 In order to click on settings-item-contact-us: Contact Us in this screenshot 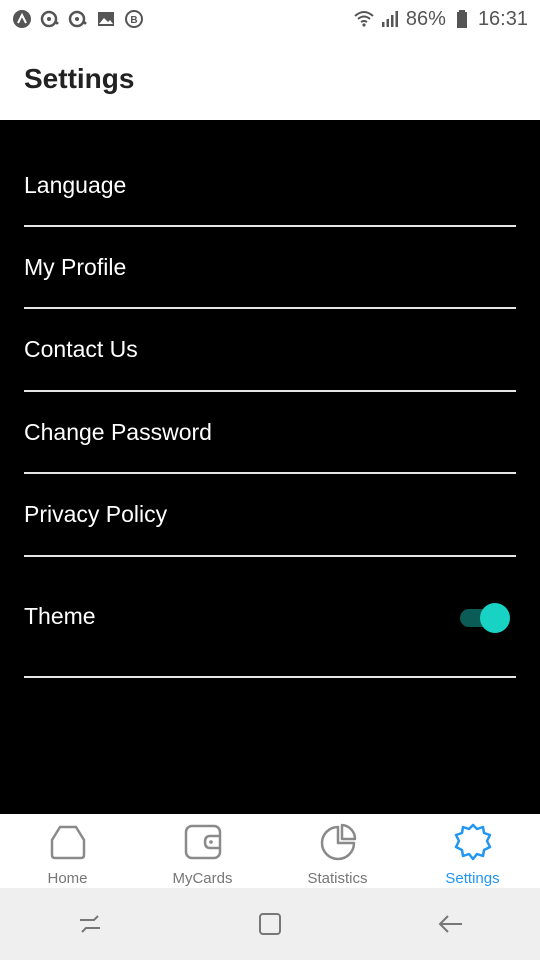, I will do `click(270, 350)`.